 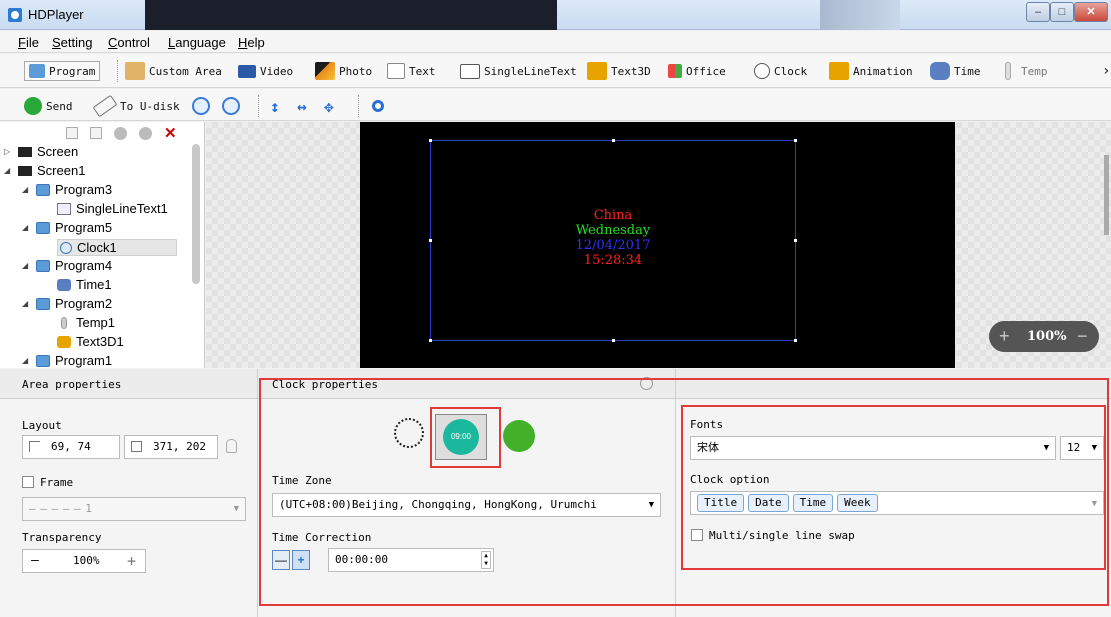 What do you see at coordinates (134, 509) in the screenshot?
I see `frame-select: — — — — — 1 ▼` at bounding box center [134, 509].